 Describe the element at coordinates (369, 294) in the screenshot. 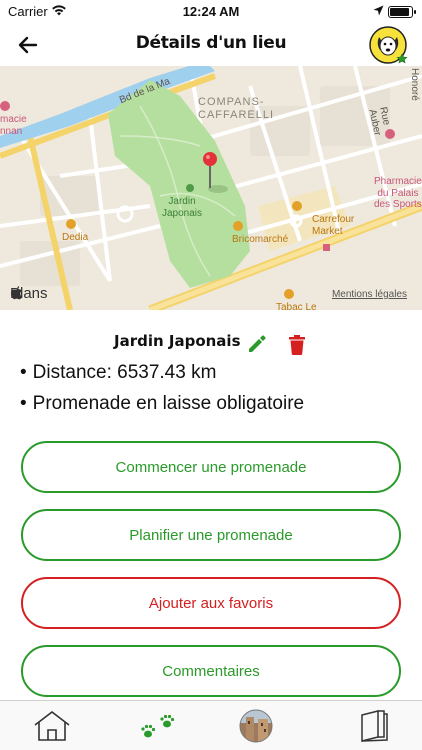

I see `legal-notice-link: Mentions légales` at that location.